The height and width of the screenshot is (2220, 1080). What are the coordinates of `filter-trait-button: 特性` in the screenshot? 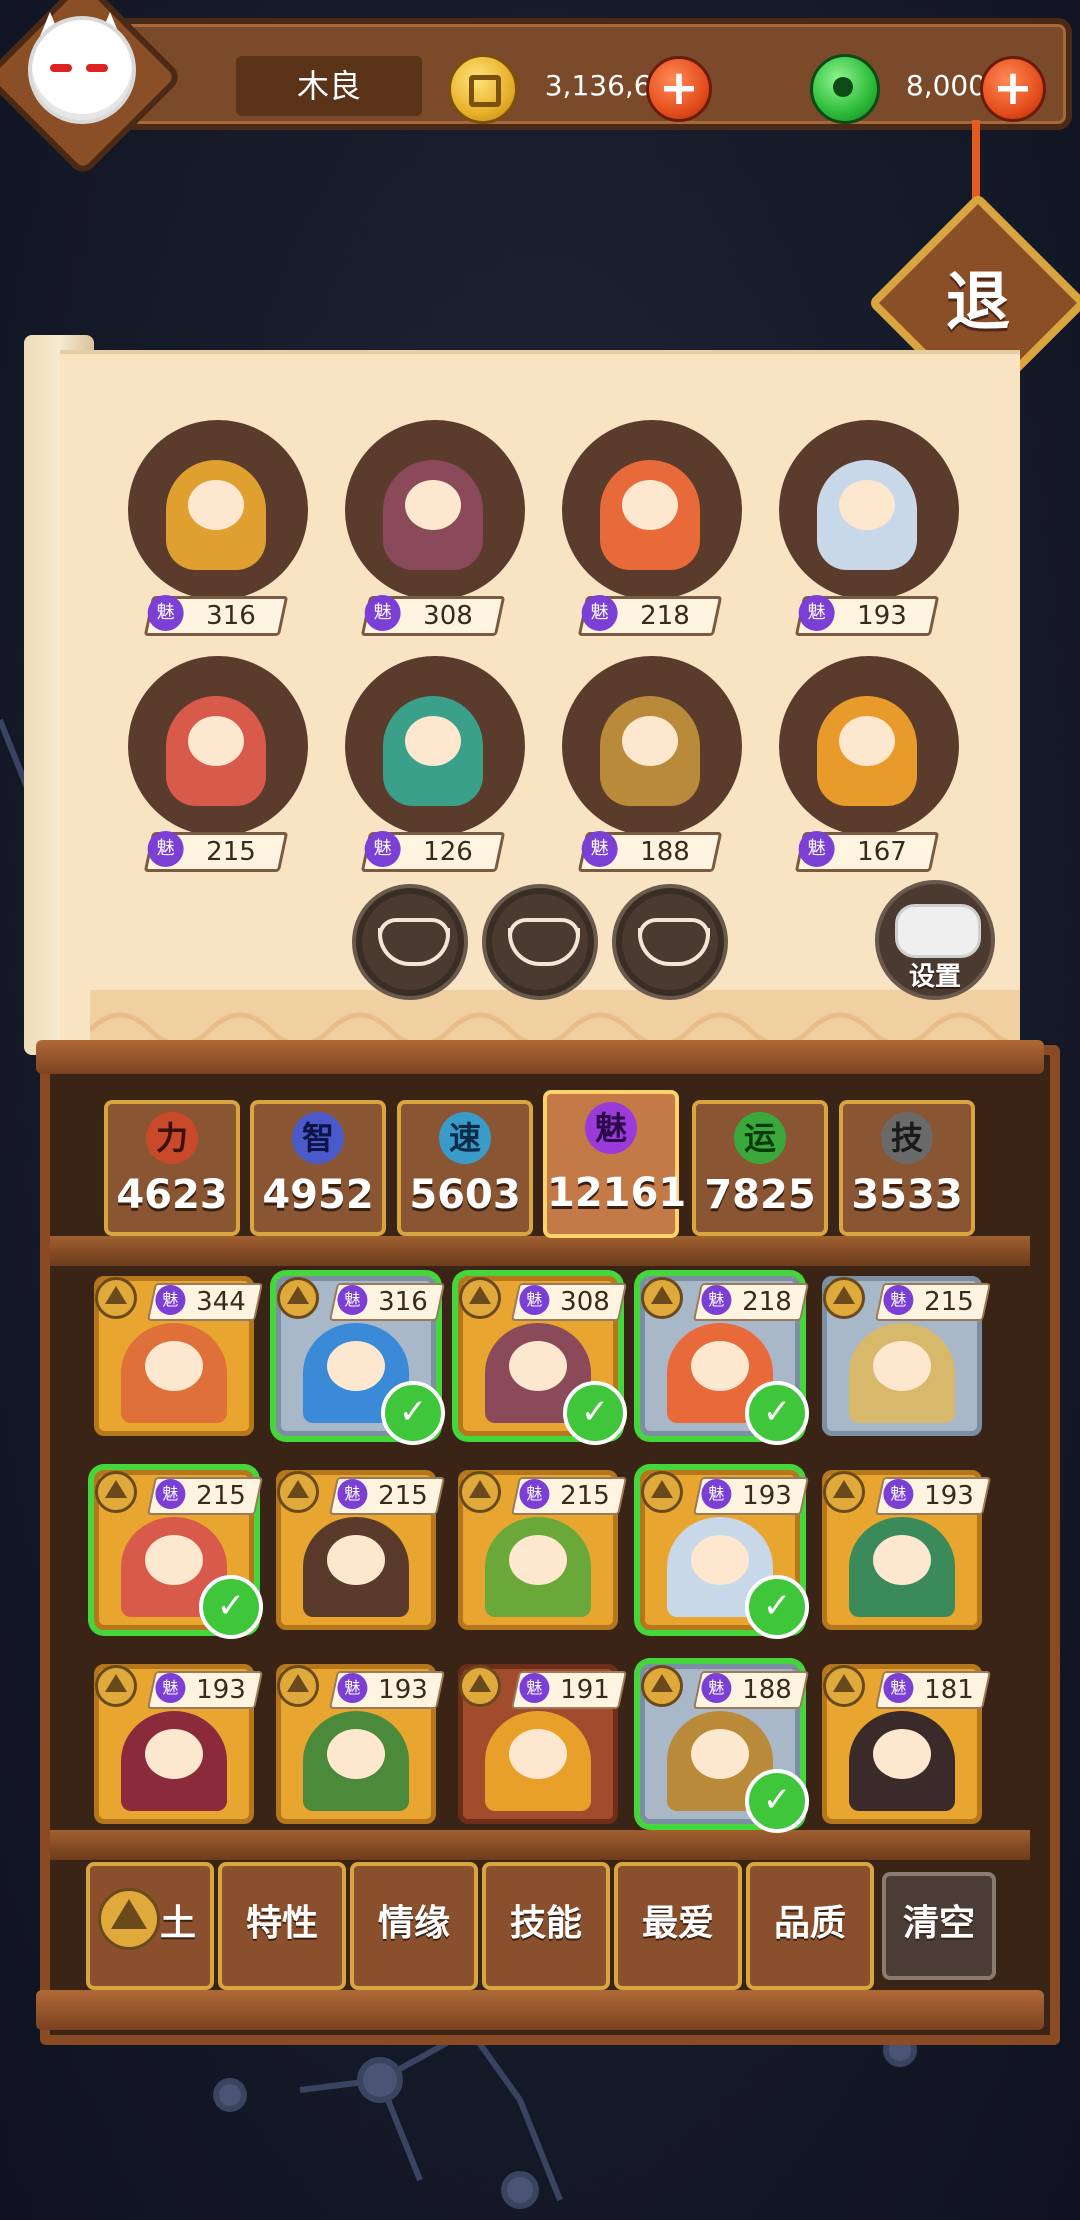 It's located at (282, 1926).